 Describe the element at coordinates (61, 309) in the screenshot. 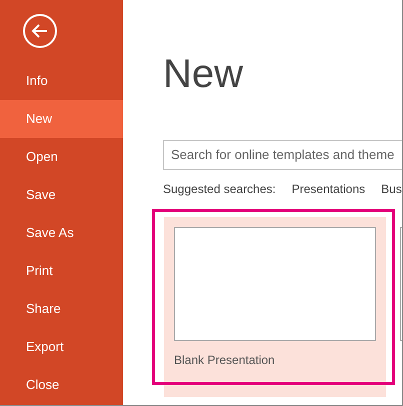

I see `sidebar-item: Share` at that location.